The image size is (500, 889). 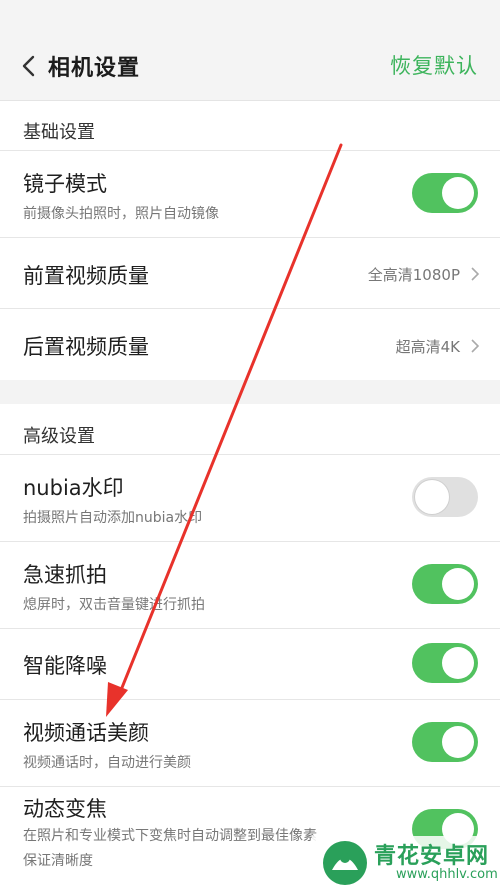 What do you see at coordinates (114, 605) in the screenshot?
I see `row-subtitle: 熄屏时，双击音量键进行抓拍` at bounding box center [114, 605].